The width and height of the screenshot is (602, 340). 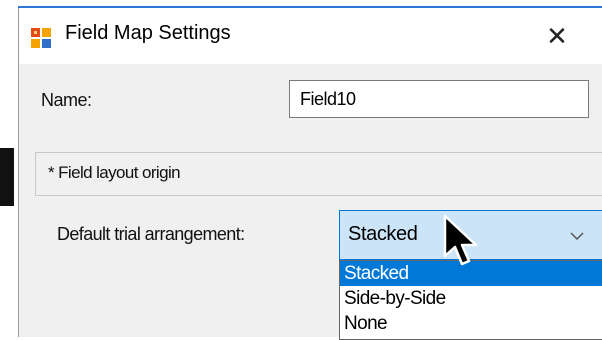 I want to click on dropdown-option-none: None, so click(x=471, y=323).